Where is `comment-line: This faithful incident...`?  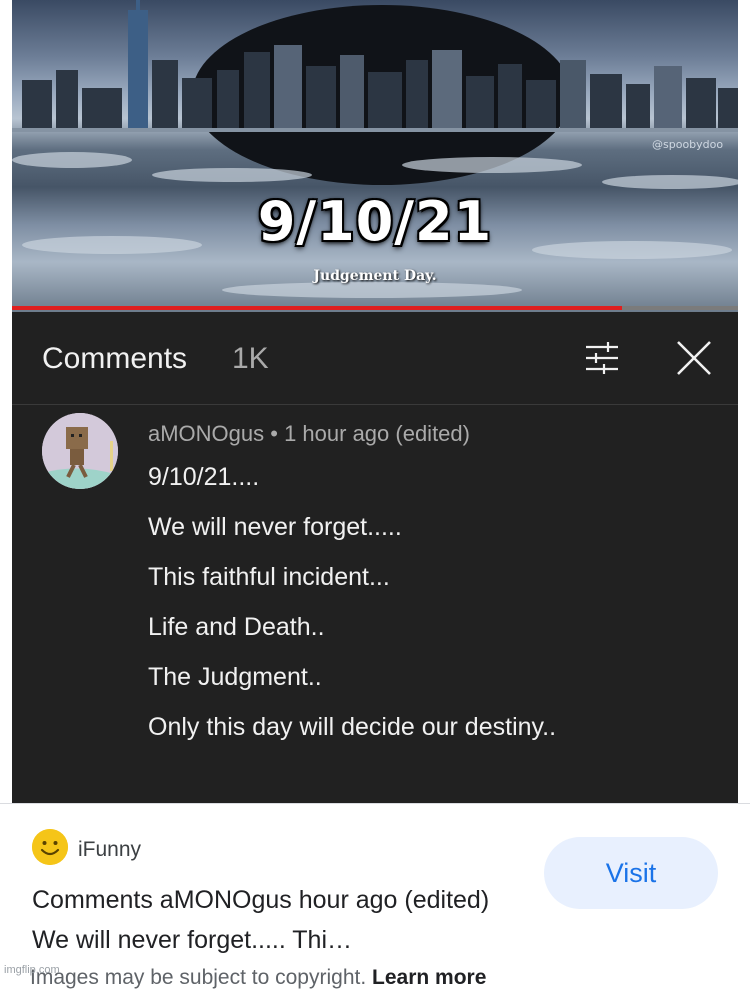
comment-line: This faithful incident... is located at coordinates (269, 577).